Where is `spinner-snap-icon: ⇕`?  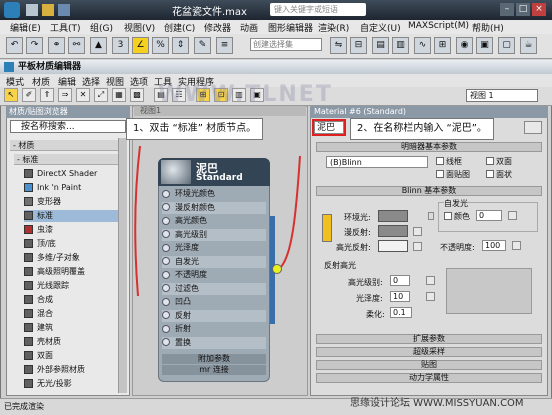
spinner-snap-icon: ⇕ is located at coordinates (180, 45).